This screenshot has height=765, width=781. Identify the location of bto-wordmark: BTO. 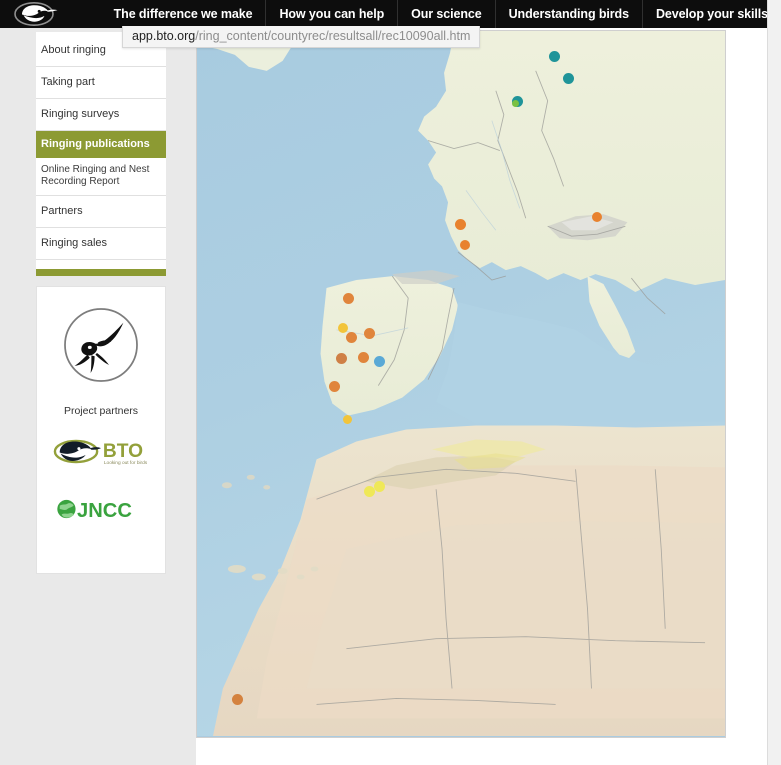
(123, 451).